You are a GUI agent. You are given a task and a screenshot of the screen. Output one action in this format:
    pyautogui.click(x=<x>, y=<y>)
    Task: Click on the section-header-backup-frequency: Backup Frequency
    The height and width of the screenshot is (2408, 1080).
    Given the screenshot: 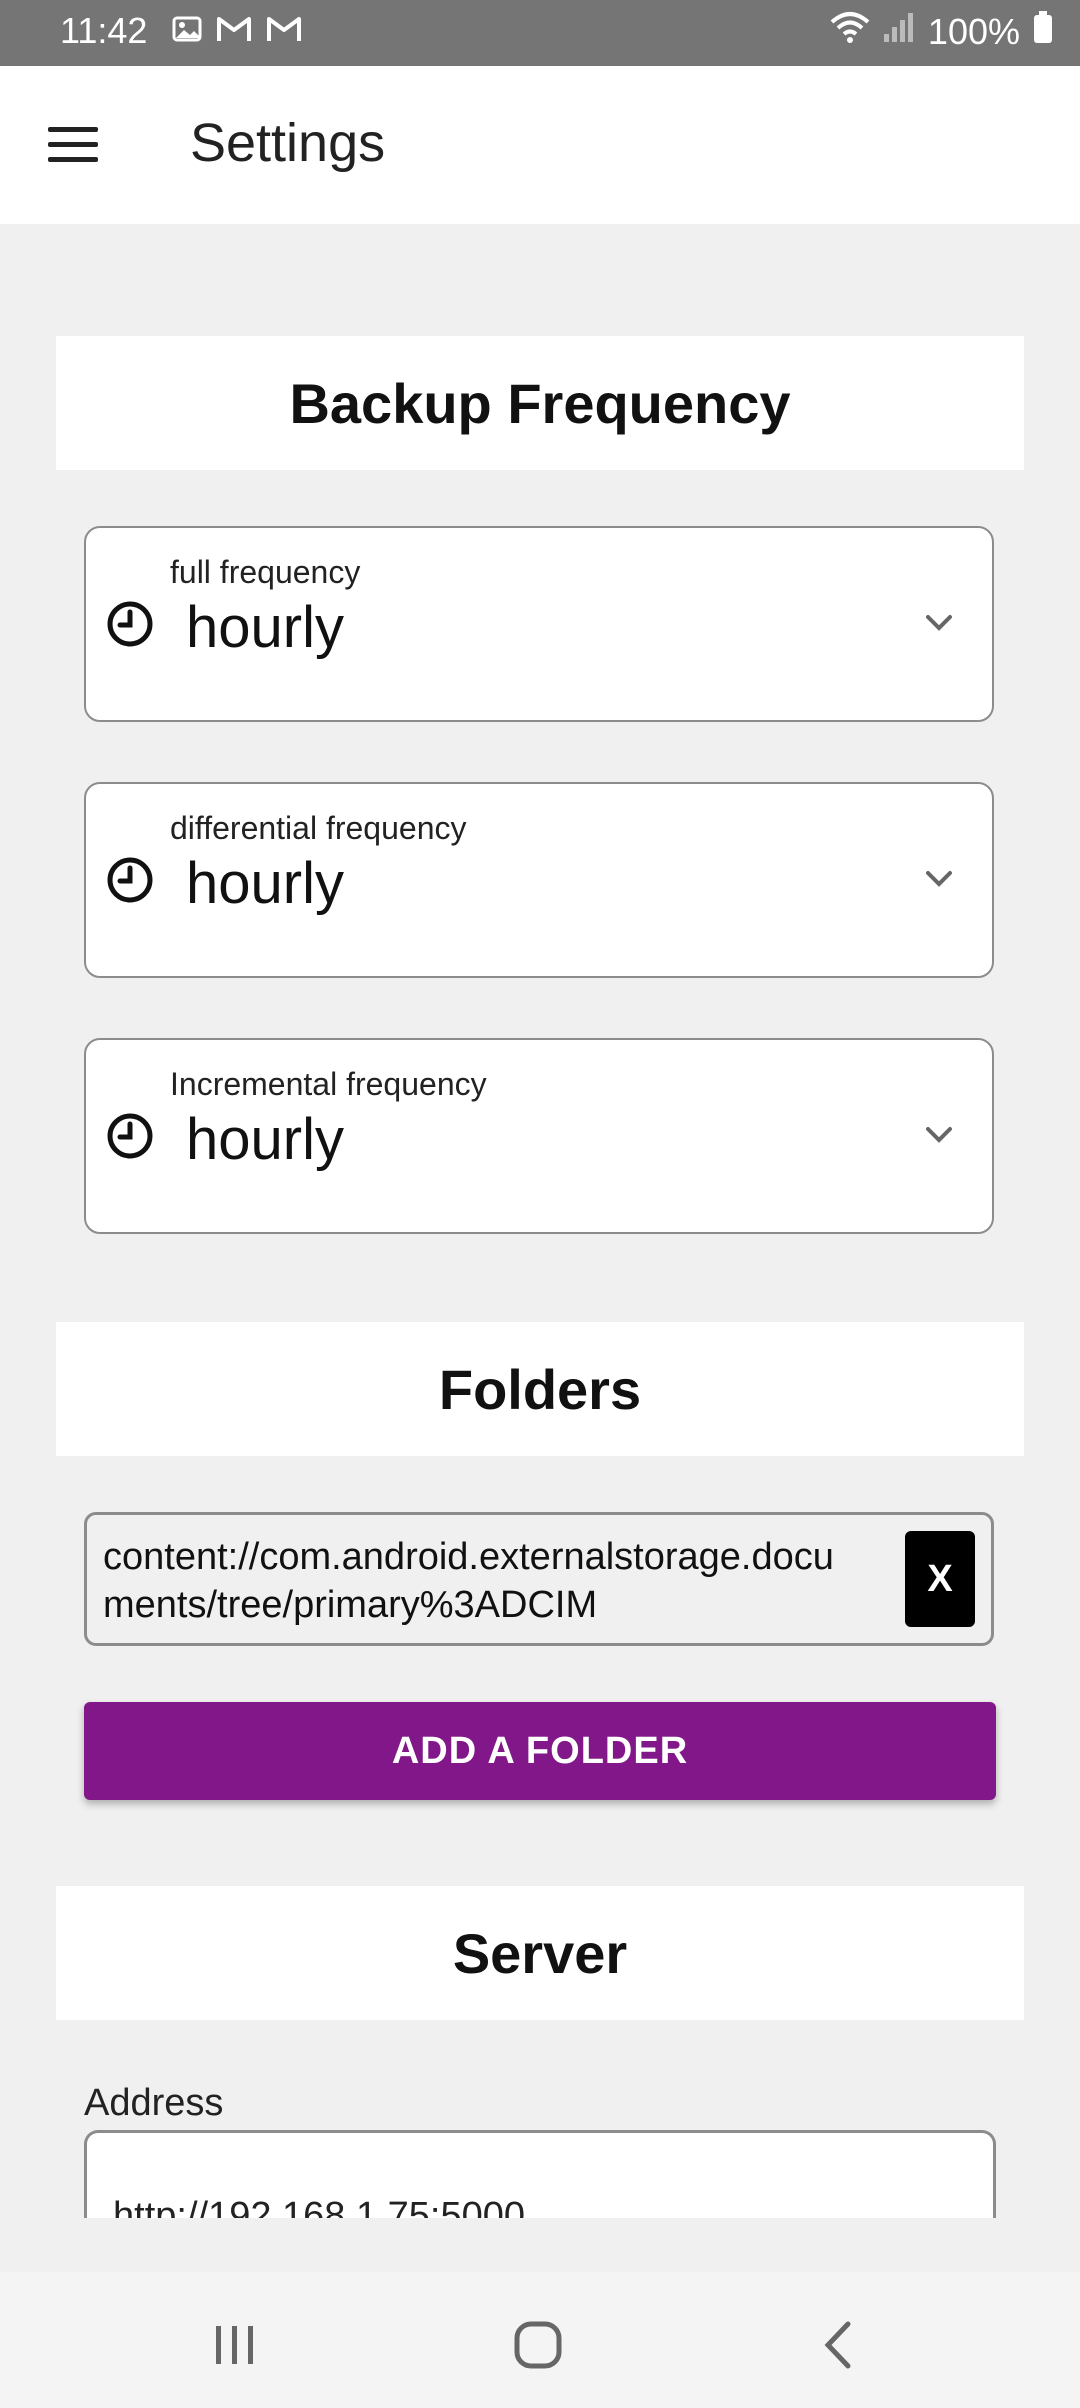 What is the action you would take?
    pyautogui.click(x=540, y=403)
    